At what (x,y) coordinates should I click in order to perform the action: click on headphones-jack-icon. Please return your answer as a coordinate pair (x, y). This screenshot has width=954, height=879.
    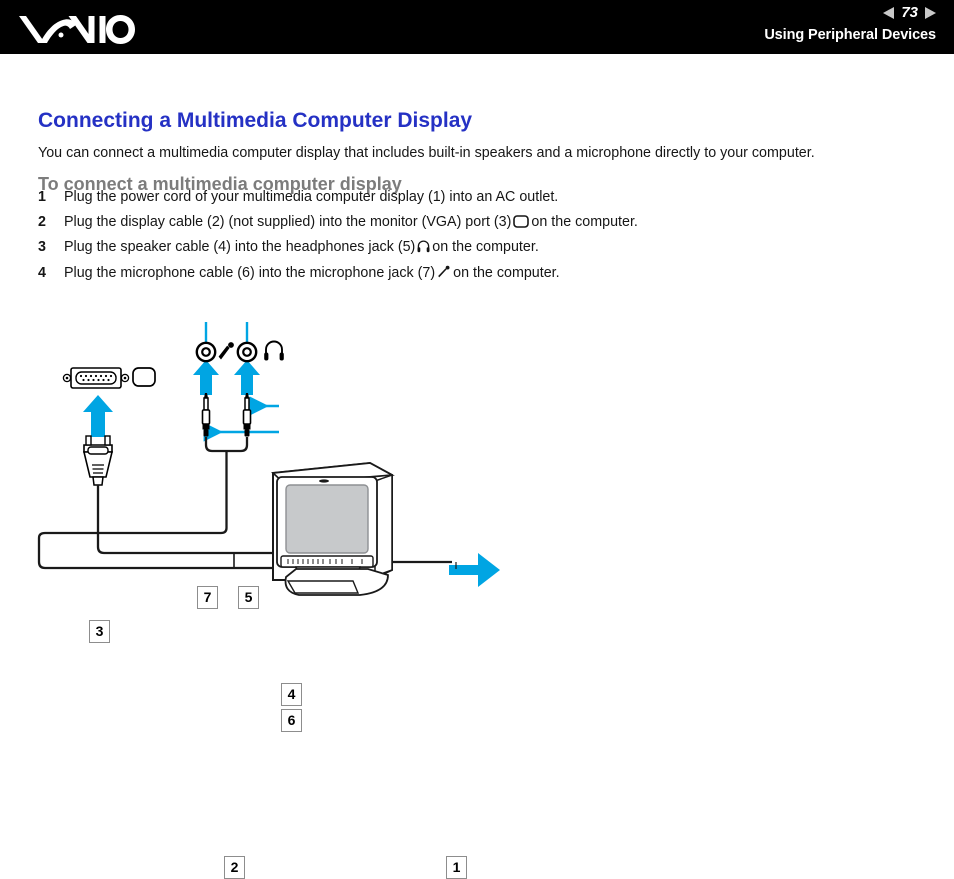
    Looking at the image, I should click on (247, 352).